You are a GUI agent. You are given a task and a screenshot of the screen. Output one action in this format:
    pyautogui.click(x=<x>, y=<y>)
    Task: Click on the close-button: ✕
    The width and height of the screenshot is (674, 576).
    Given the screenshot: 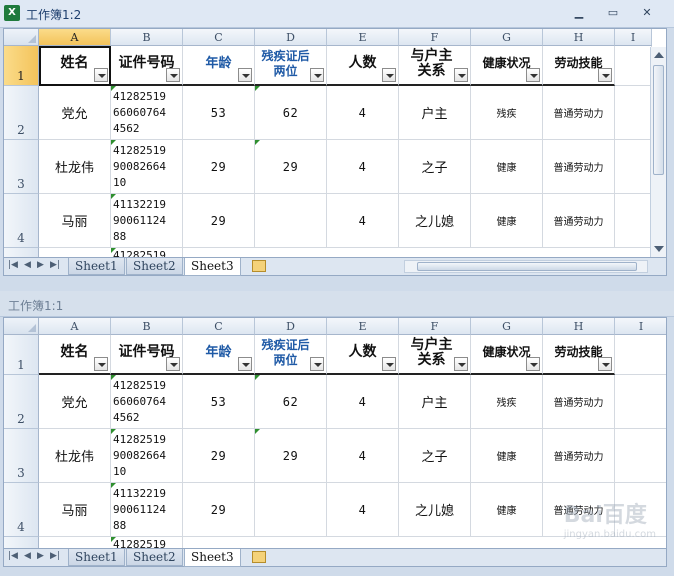 What is the action you would take?
    pyautogui.click(x=647, y=13)
    